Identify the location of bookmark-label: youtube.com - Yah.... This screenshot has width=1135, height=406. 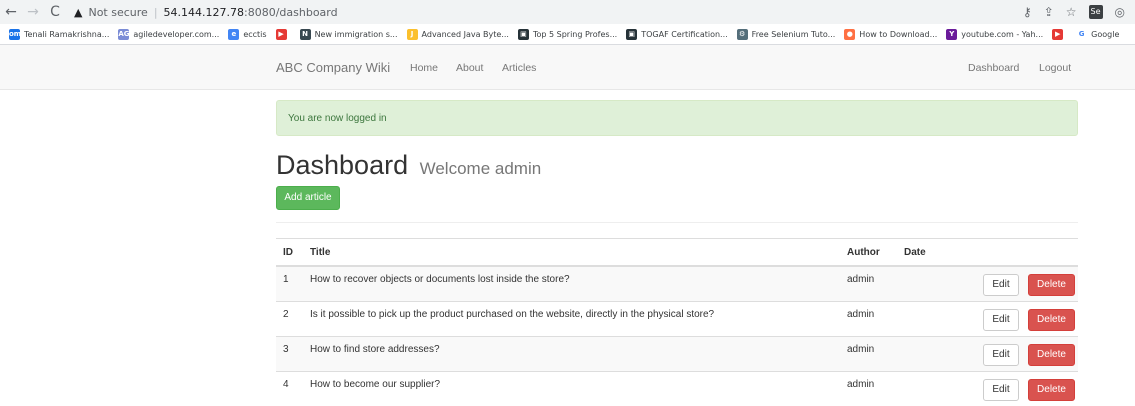
(1002, 34).